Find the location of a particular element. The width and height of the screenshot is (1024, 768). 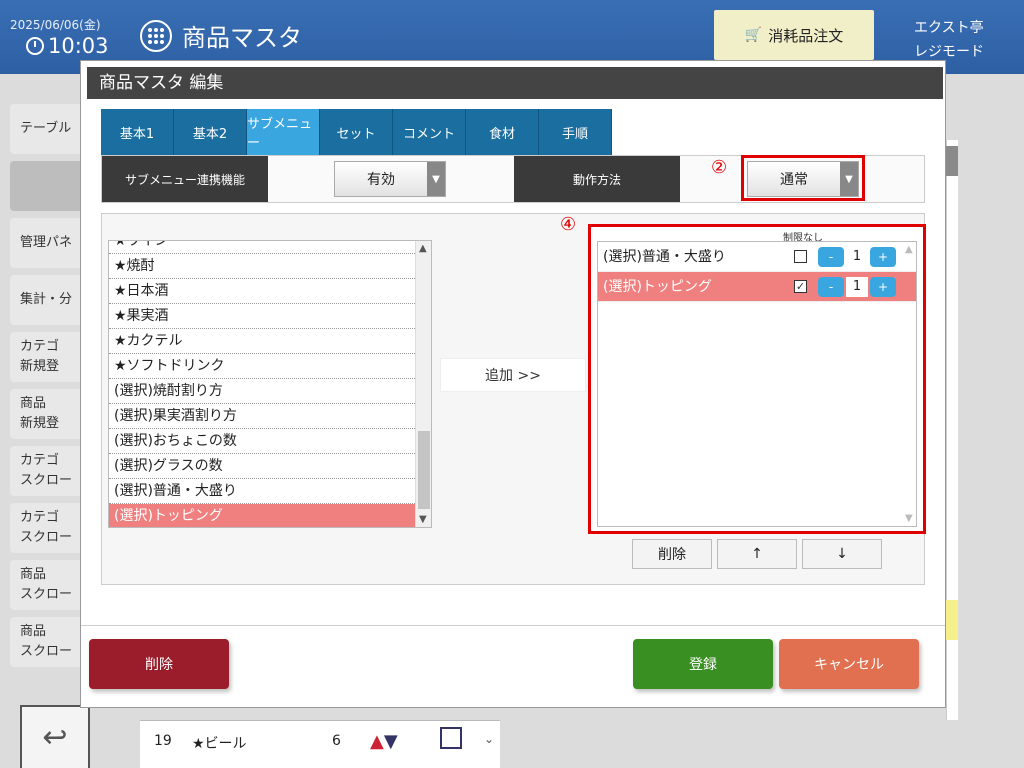

tab-2: サブメニュー is located at coordinates (283, 132).